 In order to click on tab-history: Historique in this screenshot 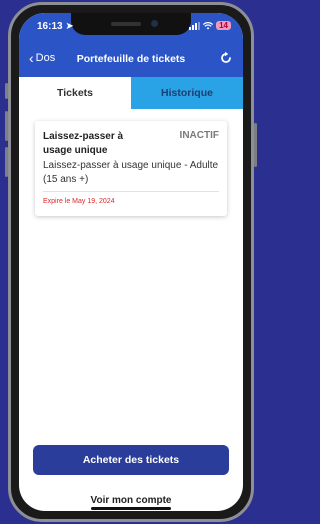, I will do `click(187, 93)`.